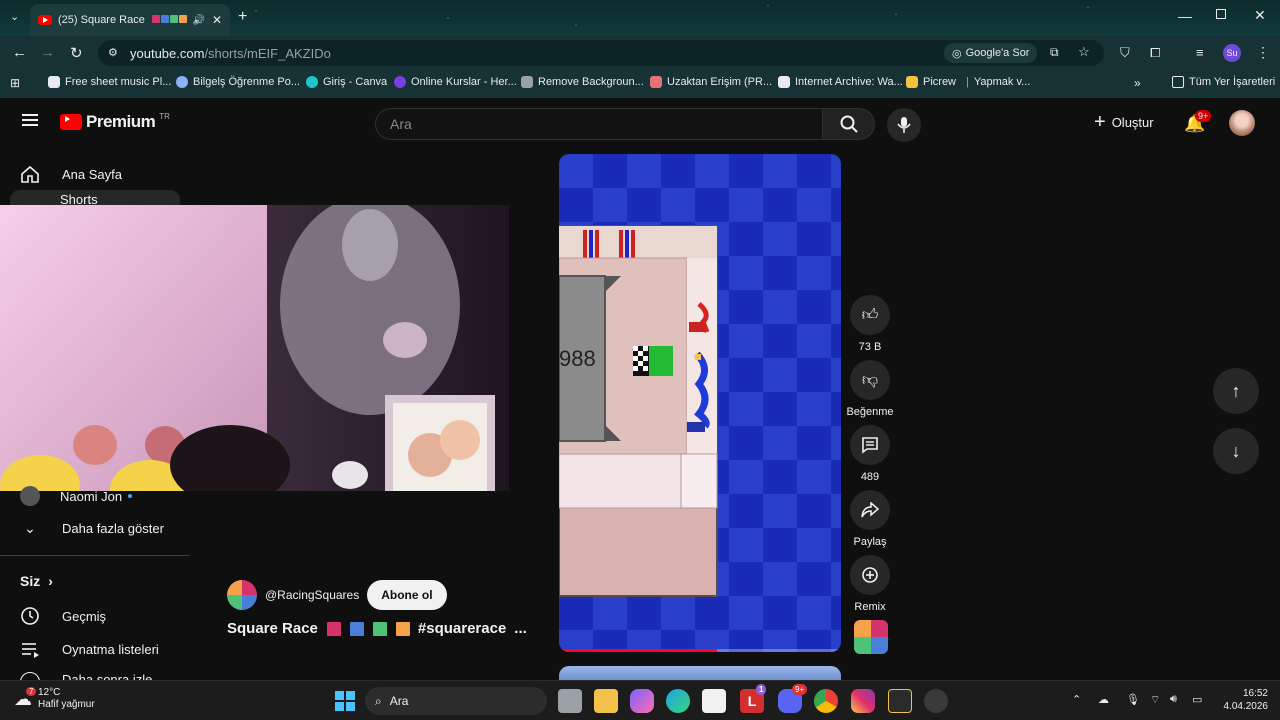  What do you see at coordinates (1221, 14) in the screenshot?
I see `window-restore-icon` at bounding box center [1221, 14].